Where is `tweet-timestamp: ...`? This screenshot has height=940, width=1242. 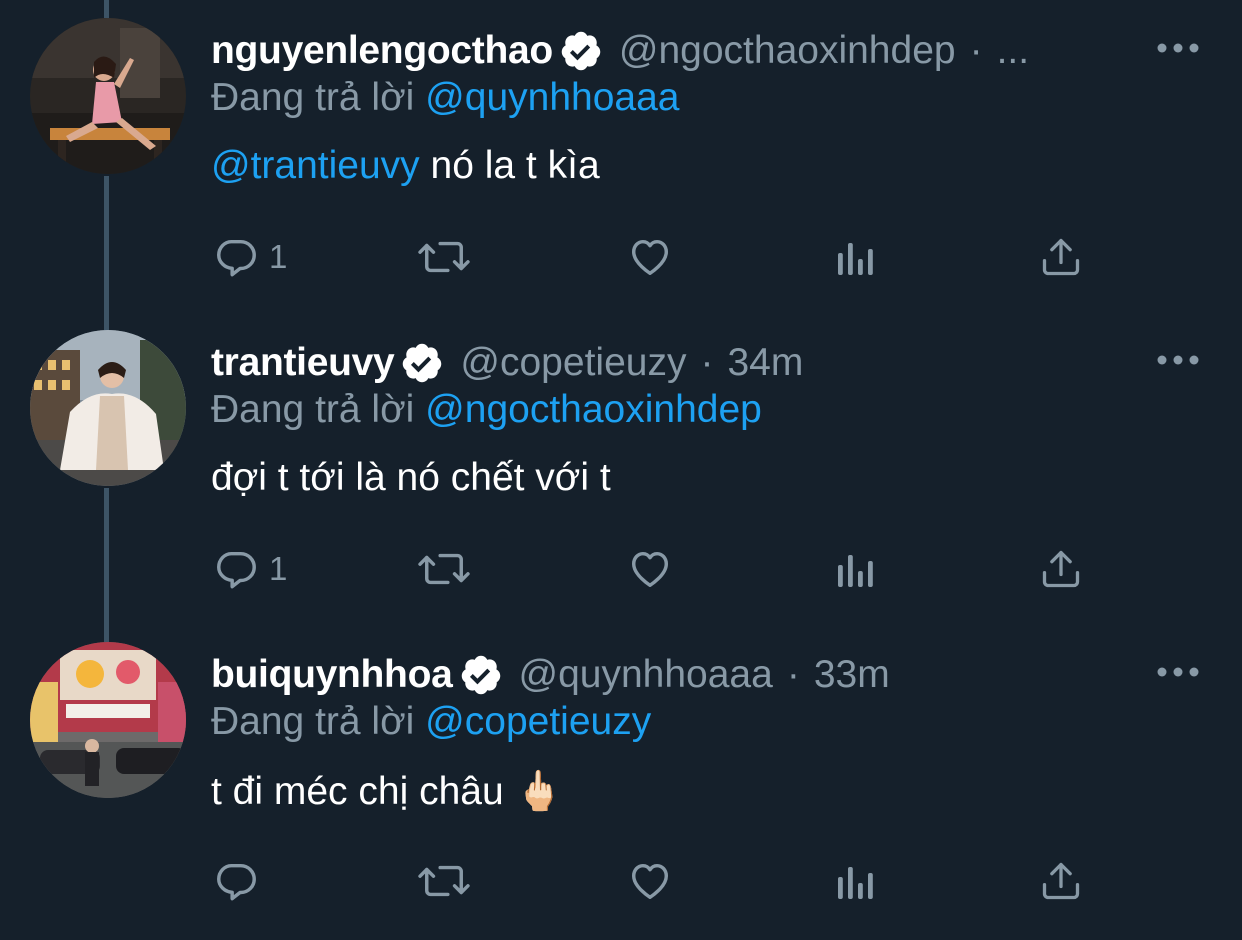 tweet-timestamp: ... is located at coordinates (1013, 51).